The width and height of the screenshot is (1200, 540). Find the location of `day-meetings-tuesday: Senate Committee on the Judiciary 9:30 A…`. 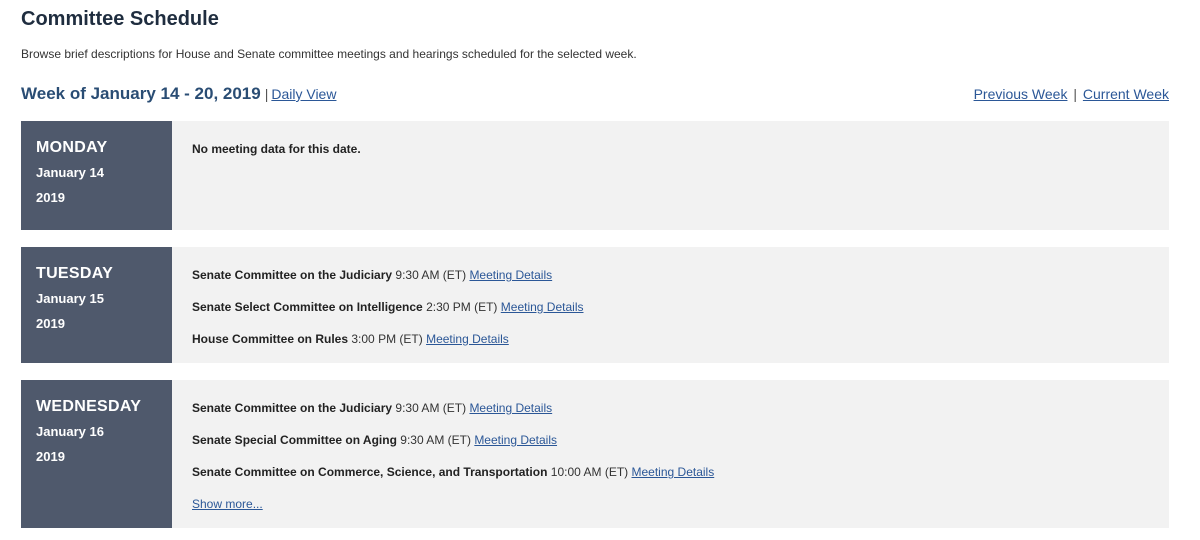

day-meetings-tuesday: Senate Committee on the Judiciary 9:30 A… is located at coordinates (675, 316).